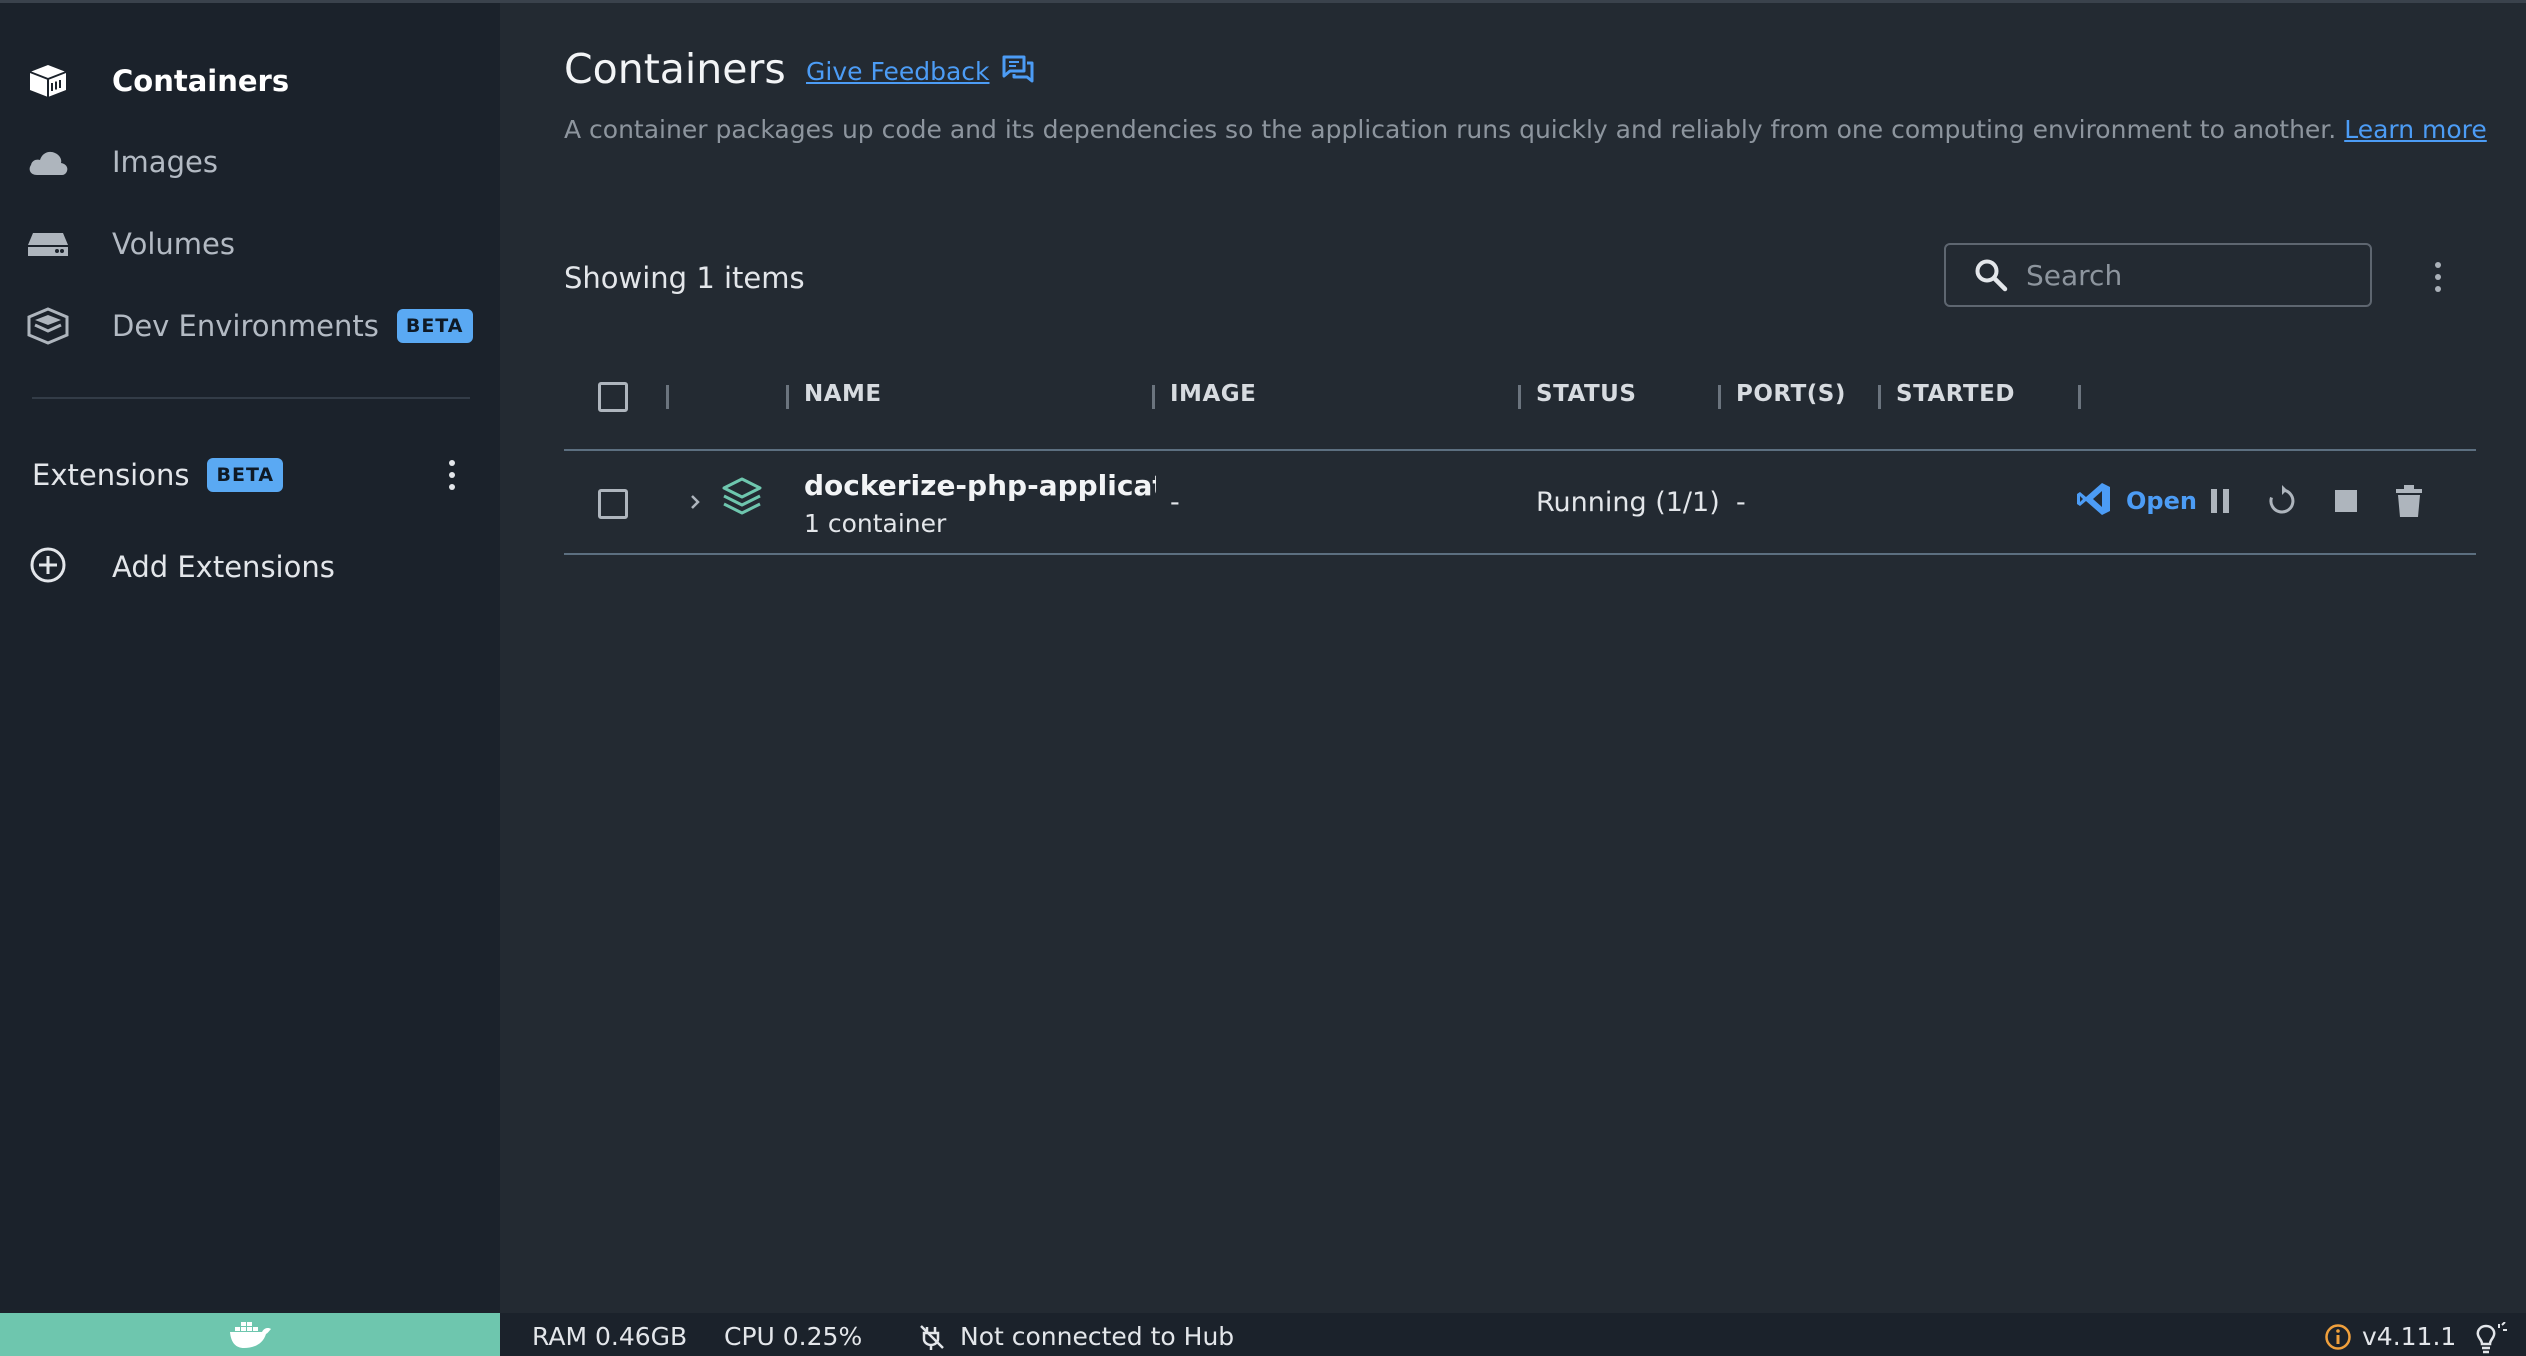  I want to click on search-input, so click(2186, 275).